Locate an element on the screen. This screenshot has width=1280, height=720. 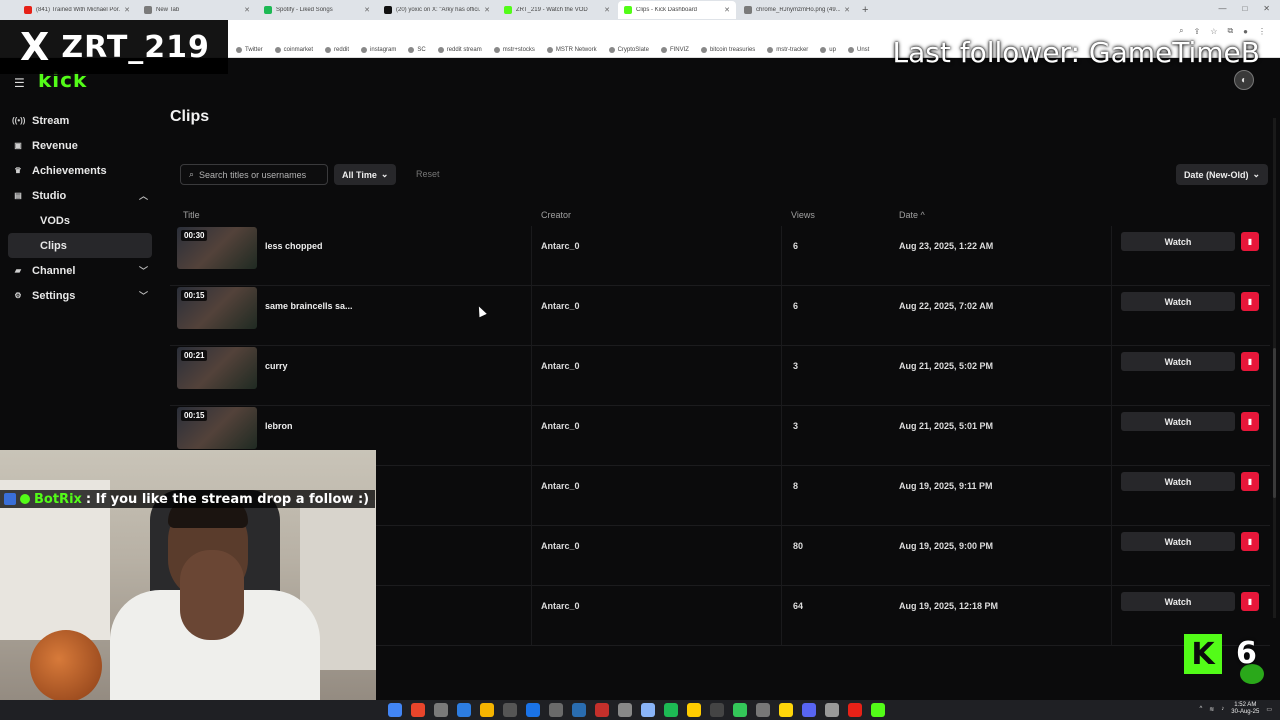
column-views: Views is located at coordinates (803, 215).